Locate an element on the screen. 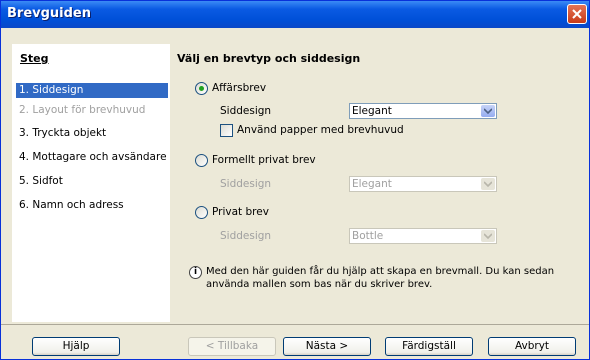  info-icon: i is located at coordinates (195, 272).